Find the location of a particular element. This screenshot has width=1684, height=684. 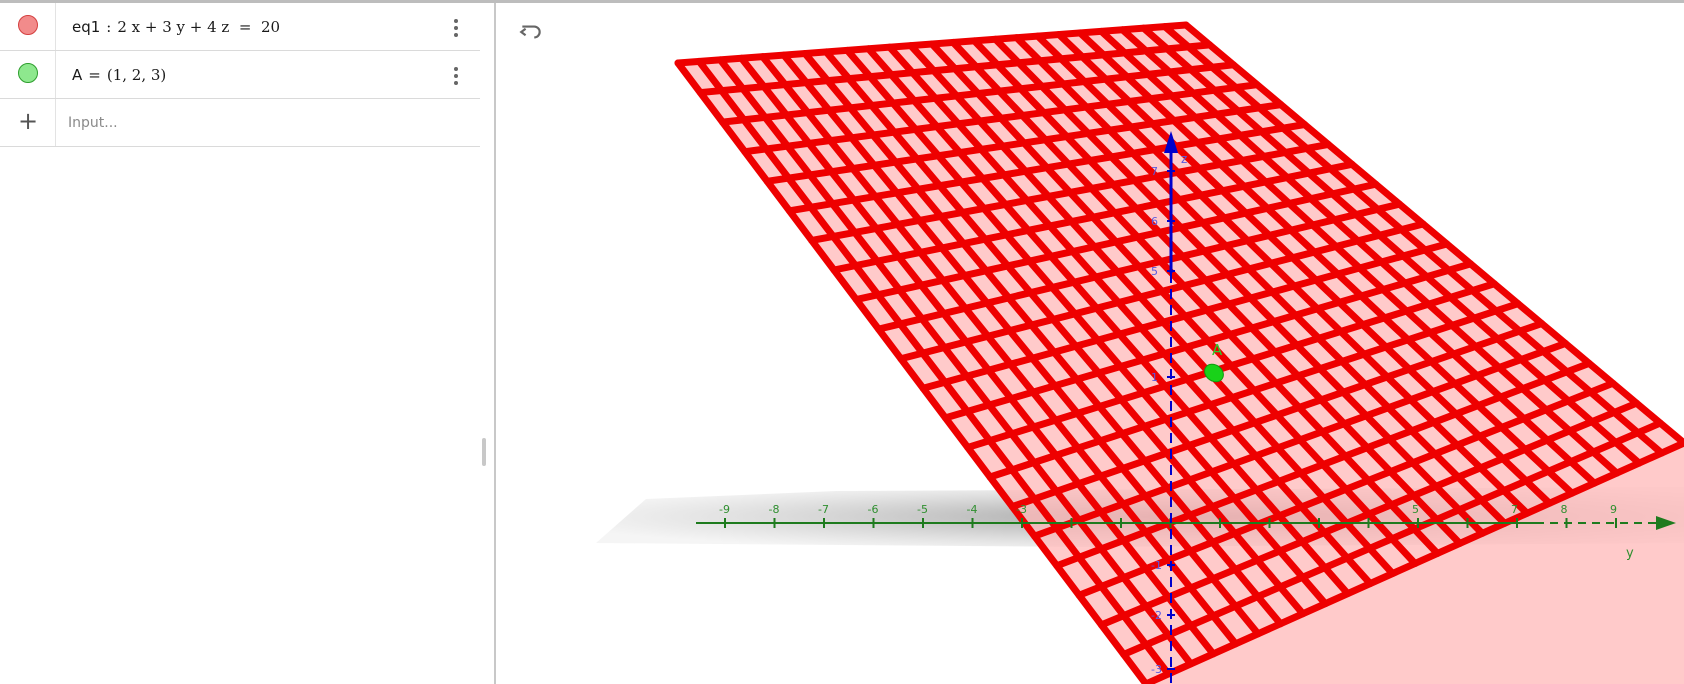

algebra-row-A: A = (1, 2, 3) is located at coordinates (240, 75).